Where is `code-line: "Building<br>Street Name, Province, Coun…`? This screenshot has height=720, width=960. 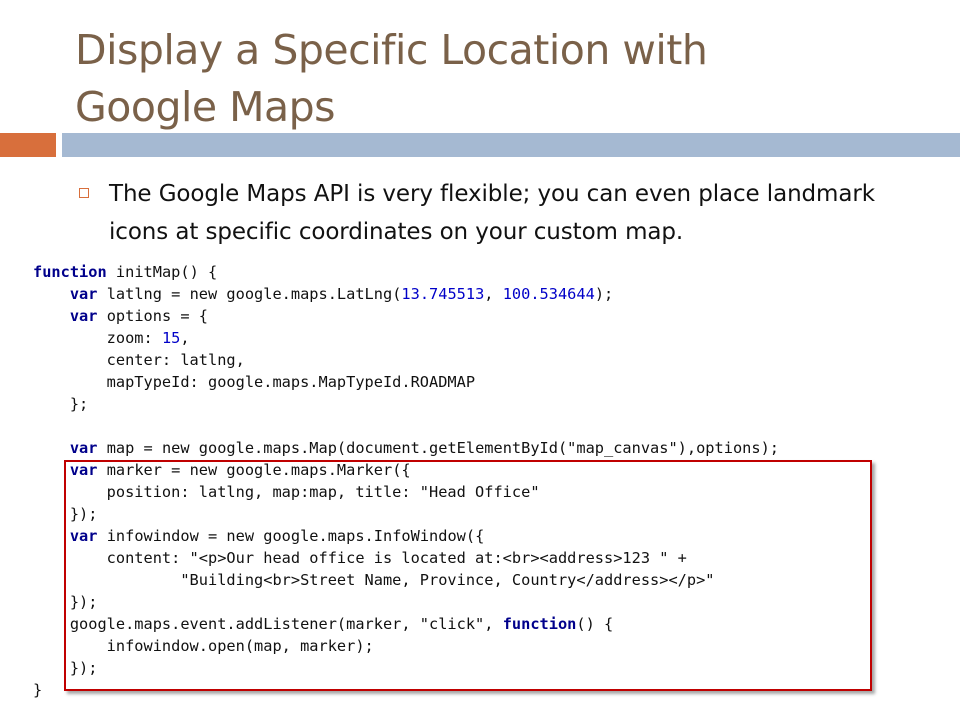 code-line: "Building<br>Street Name, Province, Coun… is located at coordinates (374, 580).